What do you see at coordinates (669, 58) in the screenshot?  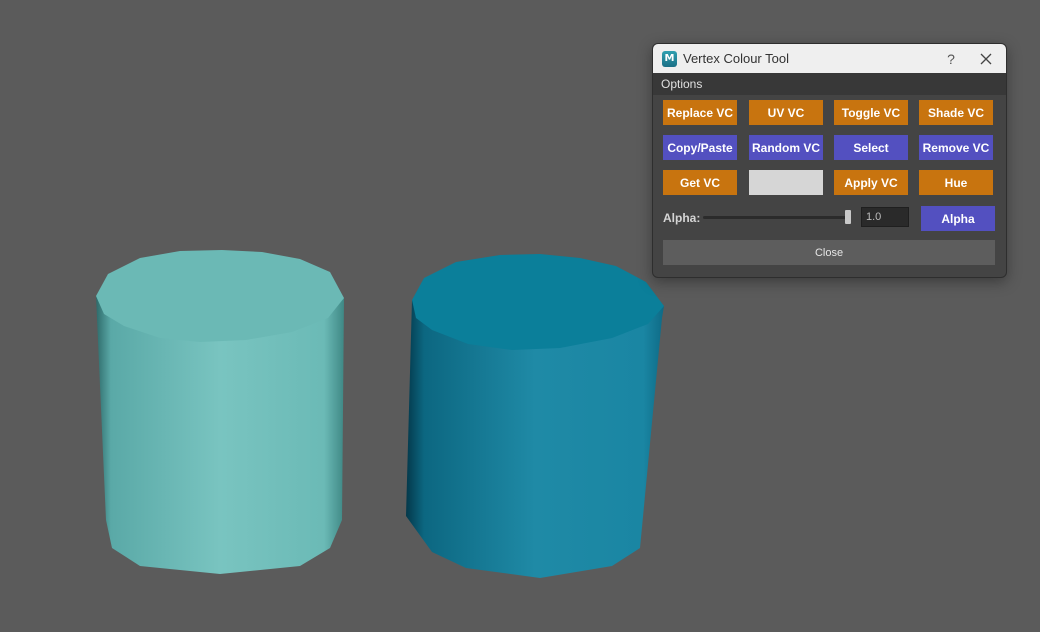 I see `maya-app-icon: M` at bounding box center [669, 58].